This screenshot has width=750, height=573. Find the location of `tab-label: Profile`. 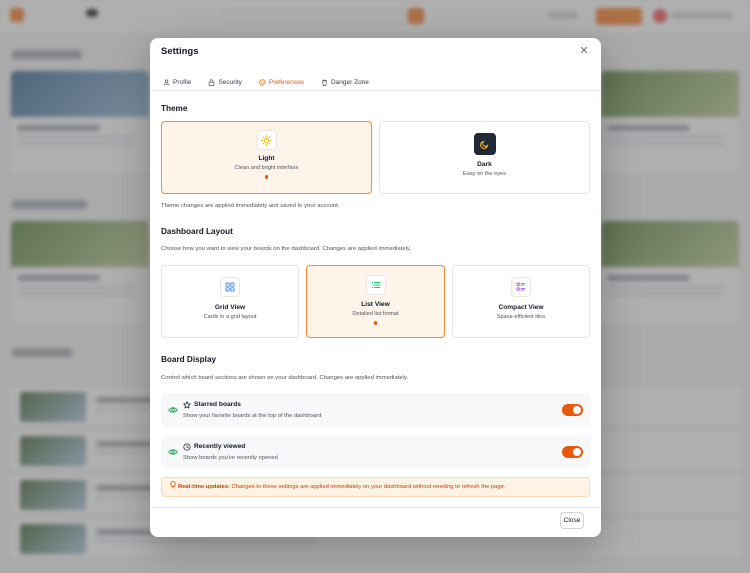

tab-label: Profile is located at coordinates (182, 82).